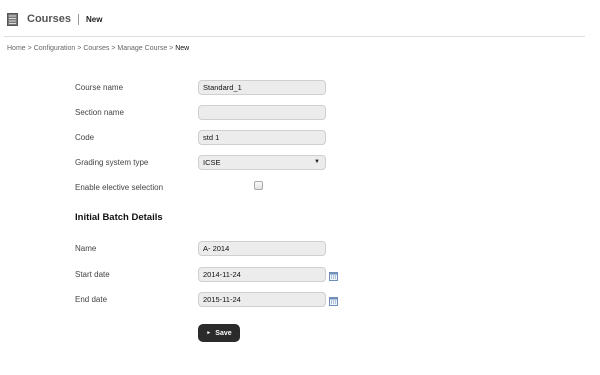 Image resolution: width=600 pixels, height=375 pixels. I want to click on title-divider, so click(79, 19).